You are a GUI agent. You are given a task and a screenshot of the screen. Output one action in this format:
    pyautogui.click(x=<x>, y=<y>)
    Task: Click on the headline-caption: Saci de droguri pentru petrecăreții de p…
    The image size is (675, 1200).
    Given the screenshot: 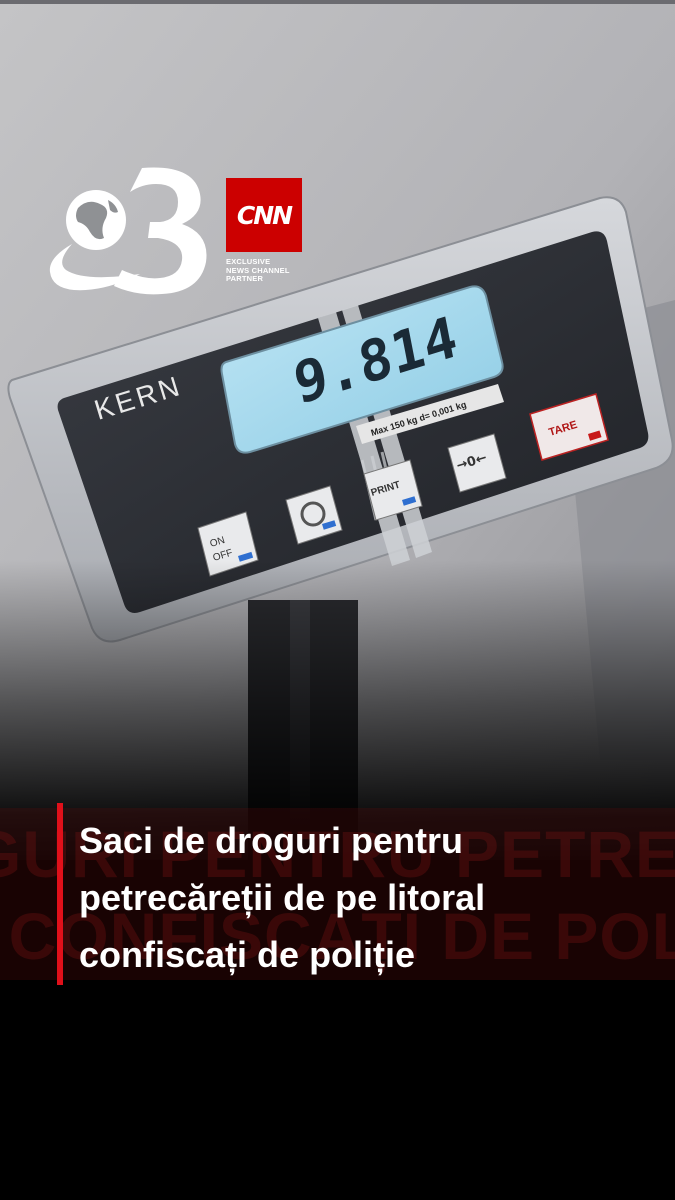 What is the action you would take?
    pyautogui.click(x=369, y=897)
    